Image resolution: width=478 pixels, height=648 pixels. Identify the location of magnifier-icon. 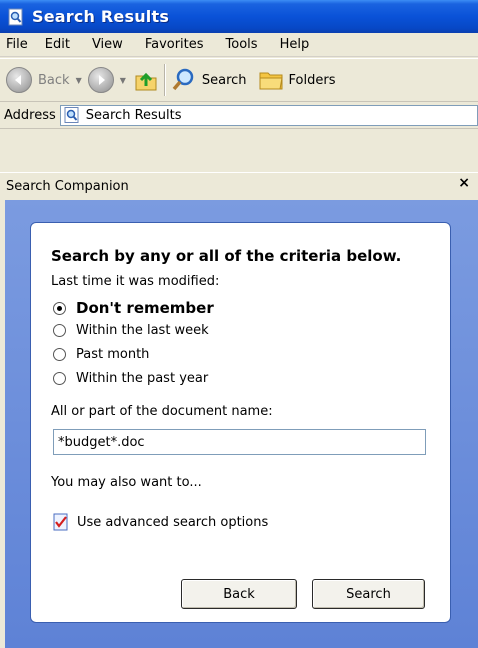
(183, 79).